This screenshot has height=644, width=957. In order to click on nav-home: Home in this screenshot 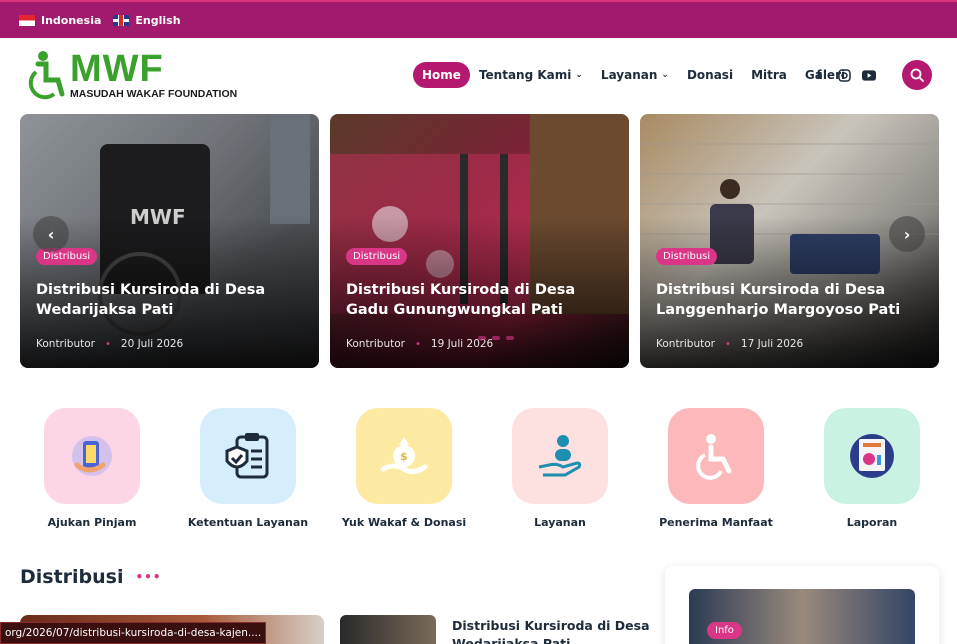, I will do `click(441, 75)`.